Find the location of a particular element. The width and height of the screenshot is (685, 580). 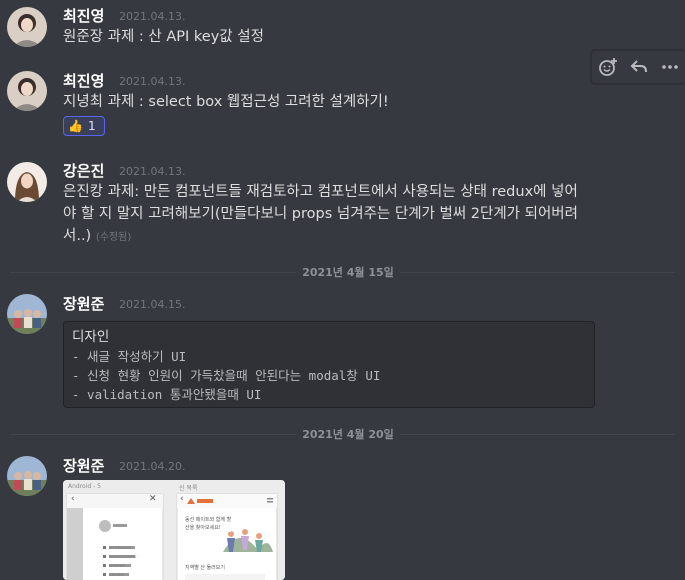

reaction-count: 1 is located at coordinates (91, 126).